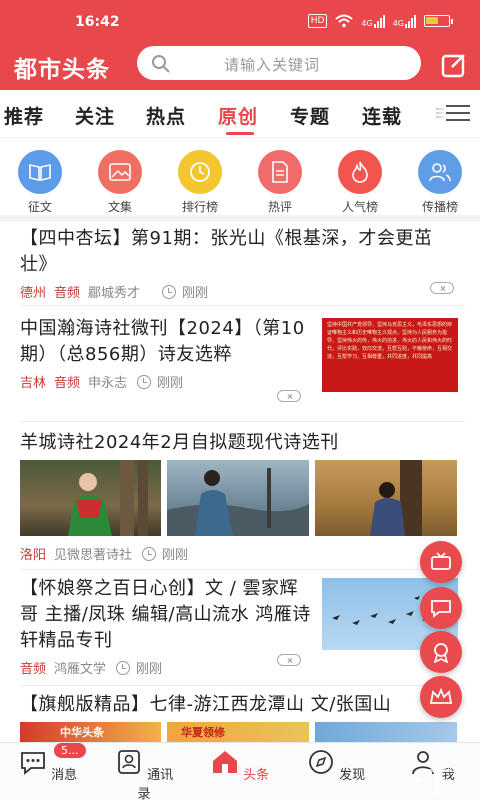  I want to click on search-icon, so click(161, 64).